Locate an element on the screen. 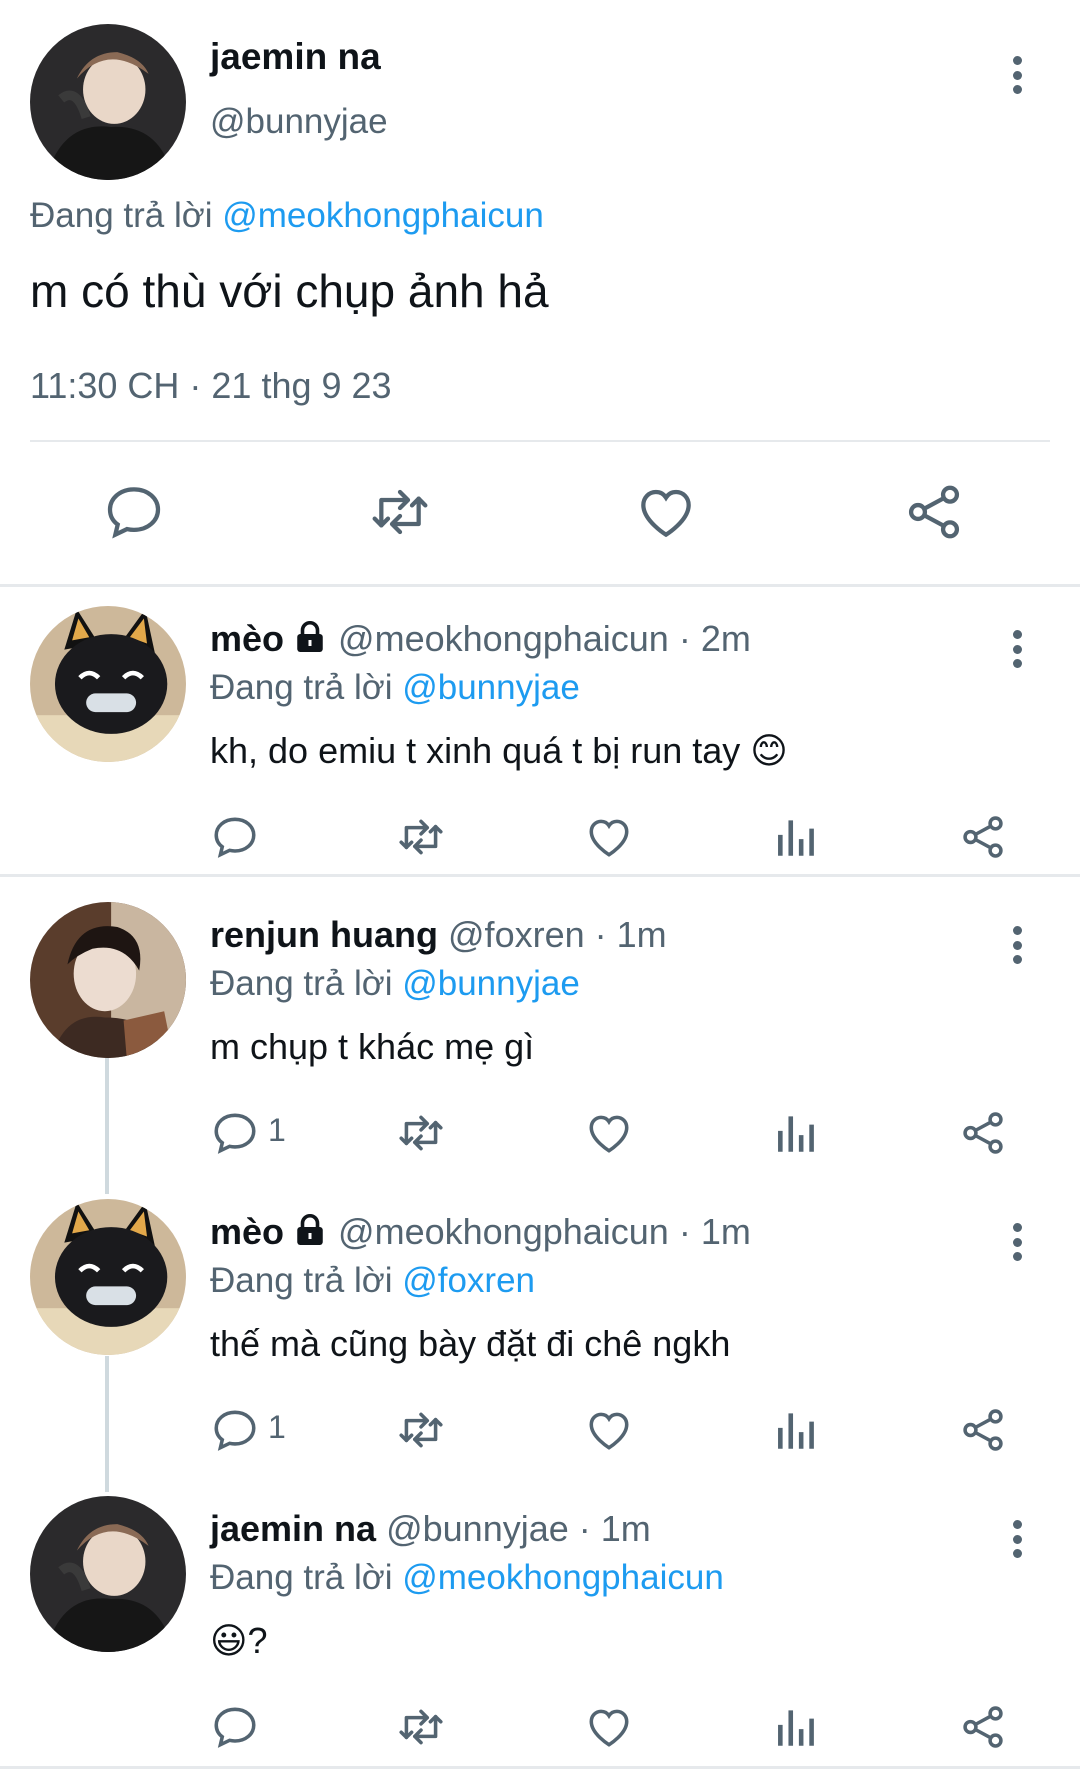  reply-header: mèo @meokhongphaicun · 2m is located at coordinates (480, 639).